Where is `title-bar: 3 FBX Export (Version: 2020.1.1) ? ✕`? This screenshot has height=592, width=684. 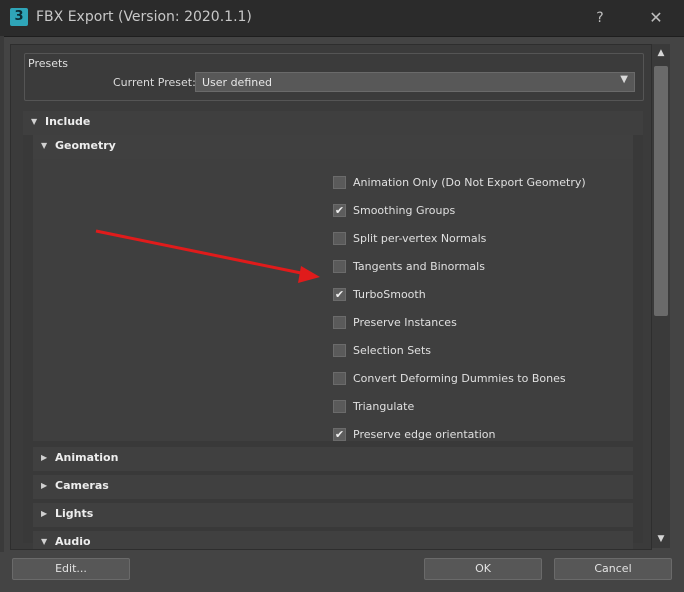
title-bar: 3 FBX Export (Version: 2020.1.1) ? ✕ is located at coordinates (342, 18).